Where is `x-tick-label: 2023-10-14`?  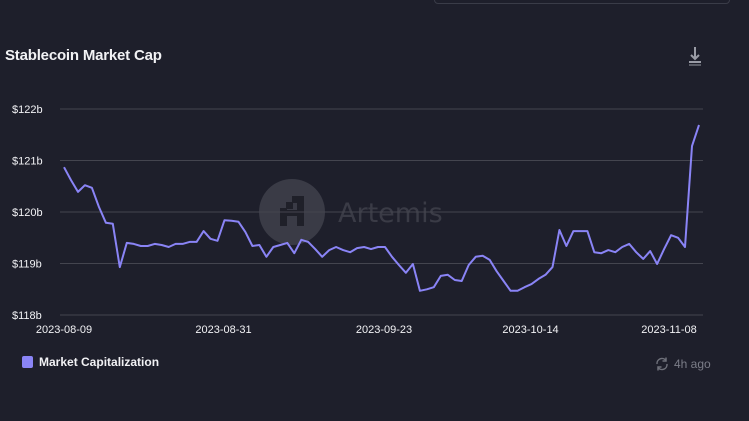
x-tick-label: 2023-10-14 is located at coordinates (530, 330).